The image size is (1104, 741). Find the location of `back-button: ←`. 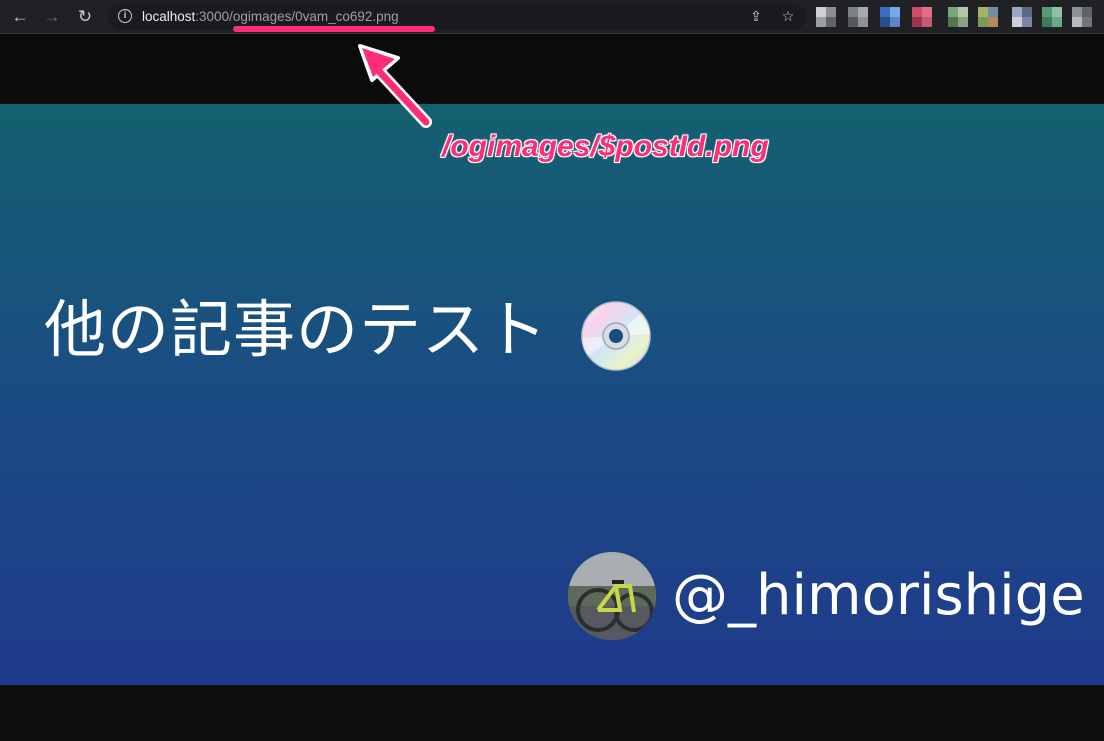

back-button: ← is located at coordinates (20, 16).